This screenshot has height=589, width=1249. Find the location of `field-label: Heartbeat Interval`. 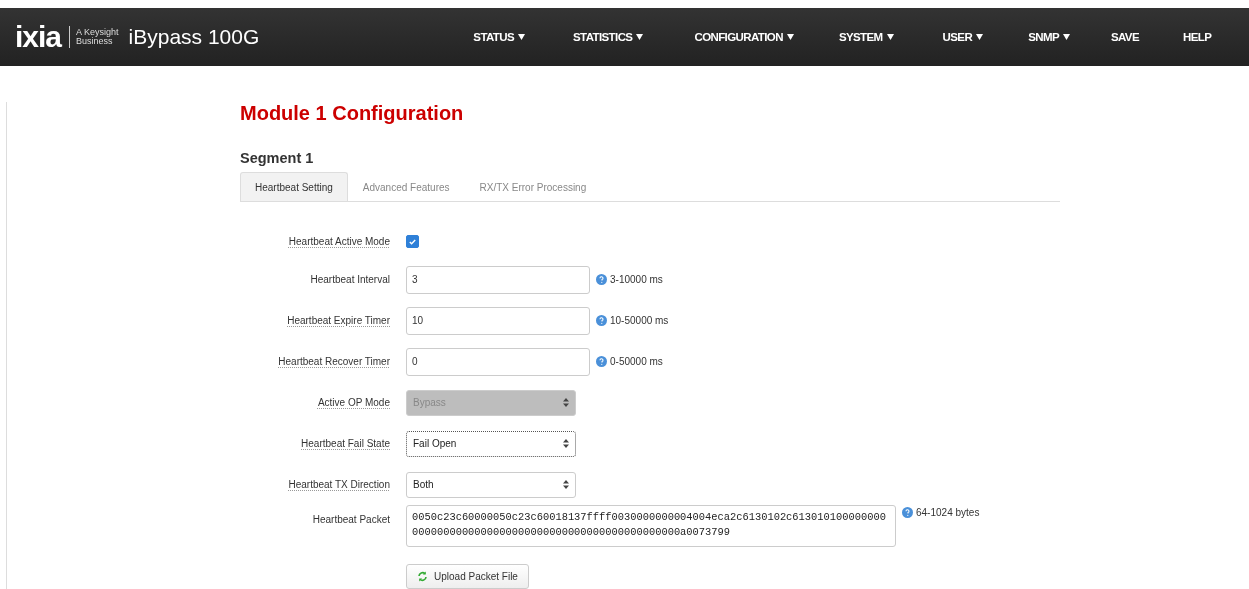

field-label: Heartbeat Interval is located at coordinates (349, 279).